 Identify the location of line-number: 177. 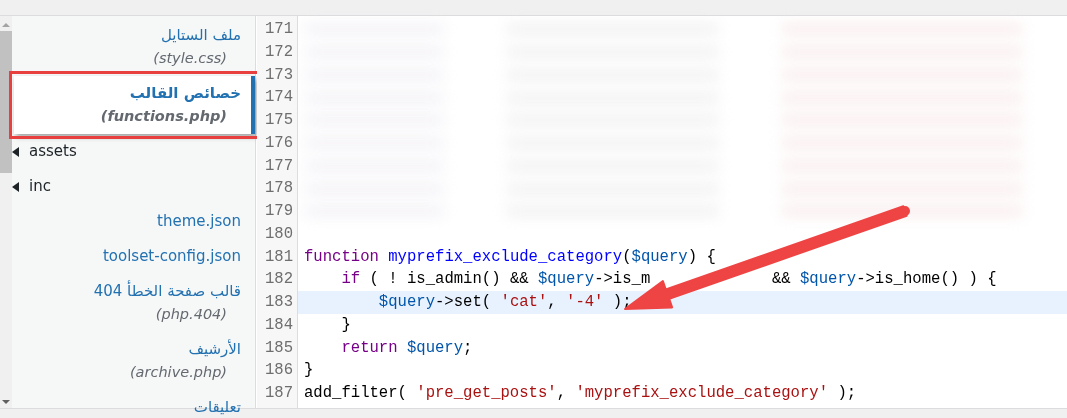
(278, 166).